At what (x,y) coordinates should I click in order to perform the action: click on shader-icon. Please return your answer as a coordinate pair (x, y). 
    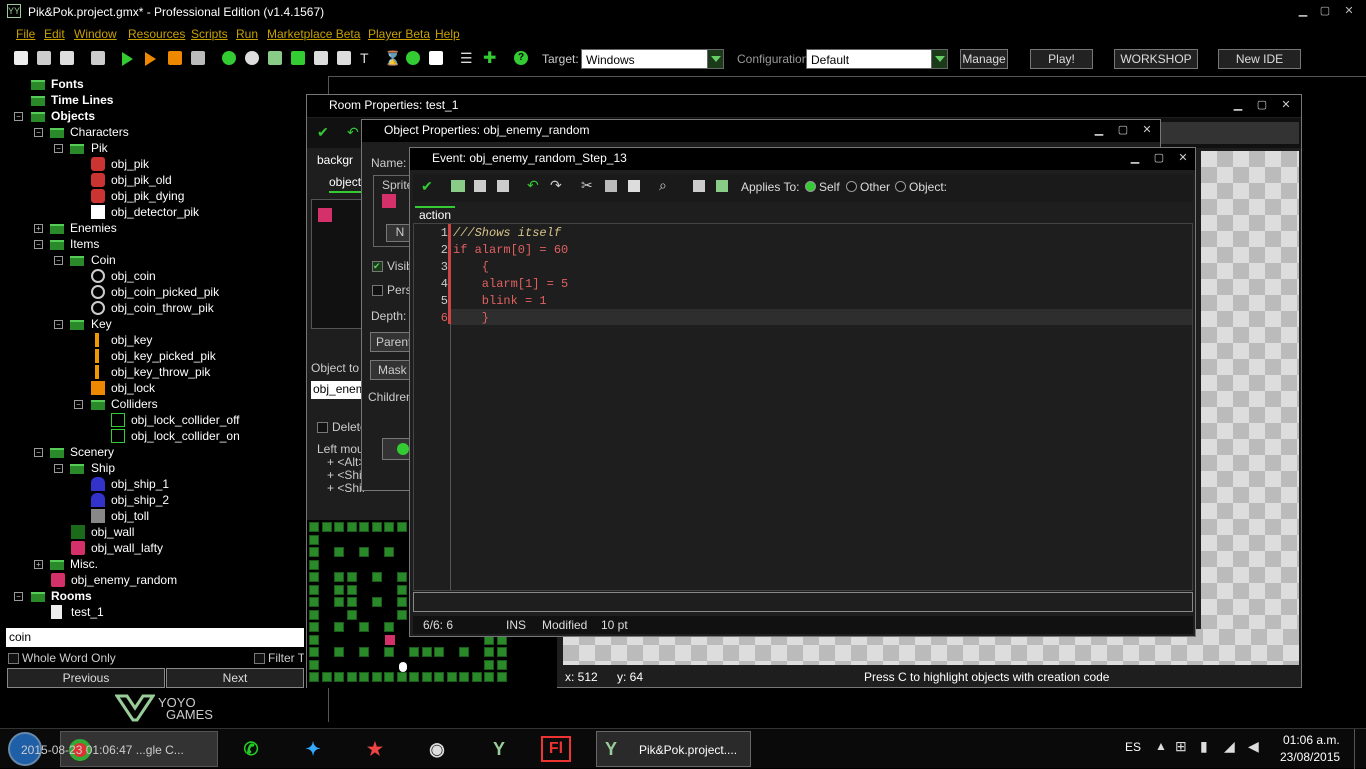
    Looking at the image, I should click on (344, 58).